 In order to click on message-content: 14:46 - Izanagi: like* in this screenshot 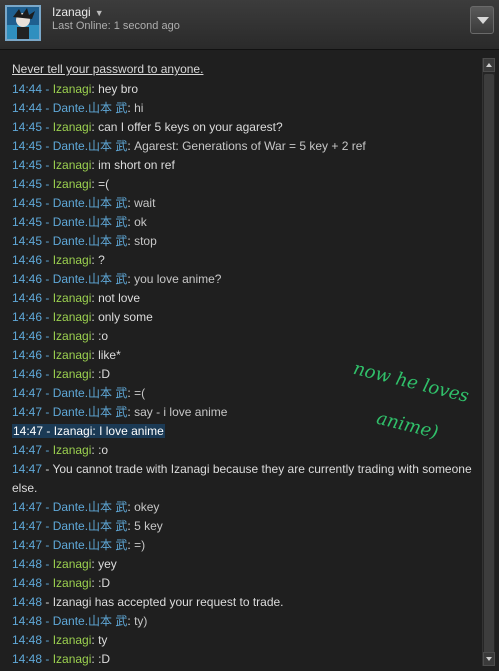, I will do `click(66, 355)`.